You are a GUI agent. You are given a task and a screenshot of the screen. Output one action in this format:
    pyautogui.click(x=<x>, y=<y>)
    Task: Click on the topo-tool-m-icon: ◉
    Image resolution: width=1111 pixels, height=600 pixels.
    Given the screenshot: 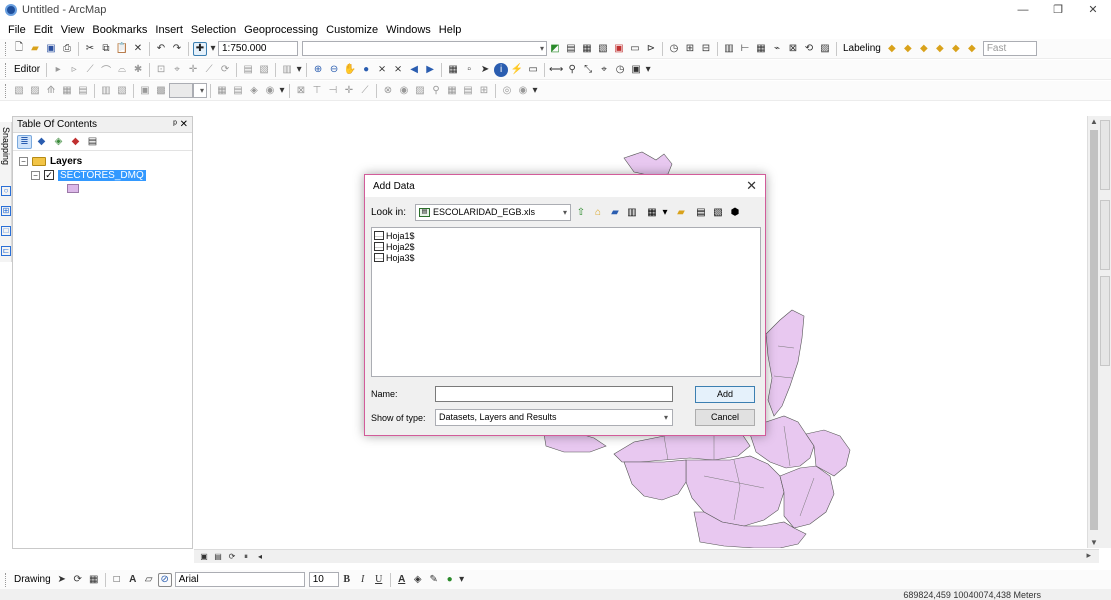 What is the action you would take?
    pyautogui.click(x=270, y=91)
    